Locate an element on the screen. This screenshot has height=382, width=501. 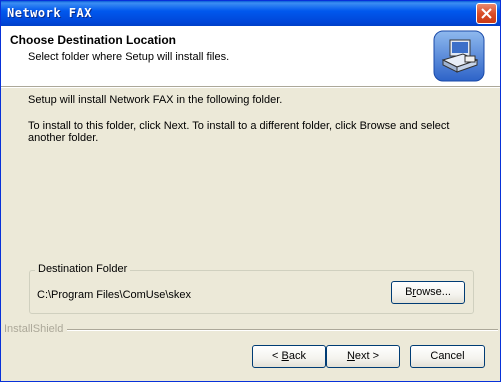
next-label-post: ext > is located at coordinates (367, 356).